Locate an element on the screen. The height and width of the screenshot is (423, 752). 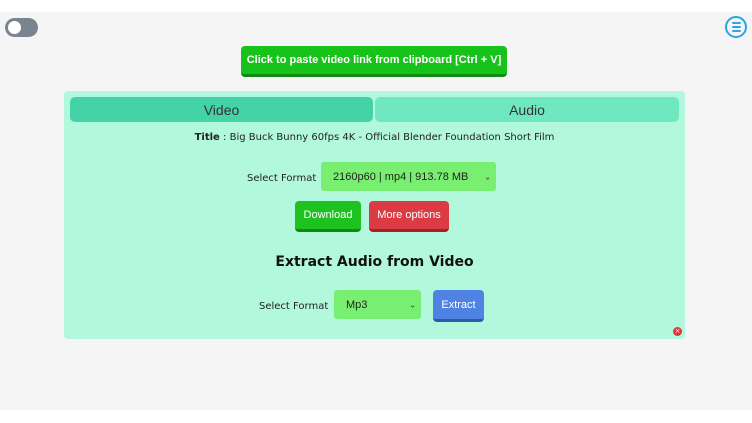
tab-audio: Audio is located at coordinates (527, 109).